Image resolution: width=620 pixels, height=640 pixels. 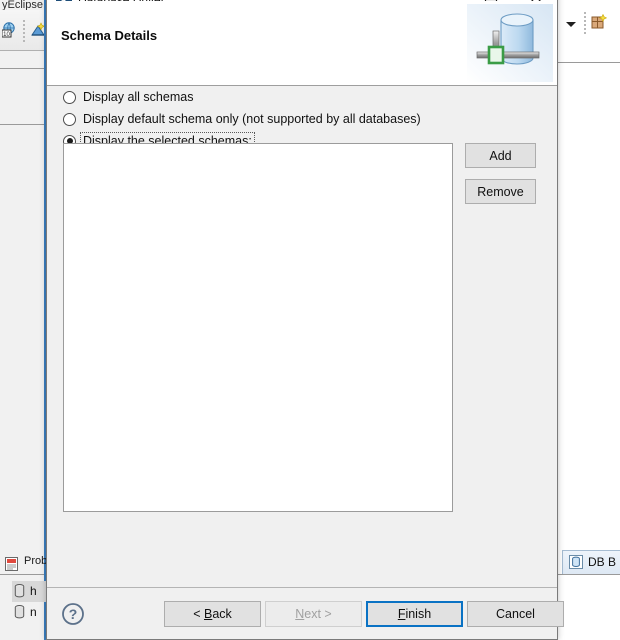 What do you see at coordinates (33, 591) in the screenshot?
I see `list-item-label: h` at bounding box center [33, 591].